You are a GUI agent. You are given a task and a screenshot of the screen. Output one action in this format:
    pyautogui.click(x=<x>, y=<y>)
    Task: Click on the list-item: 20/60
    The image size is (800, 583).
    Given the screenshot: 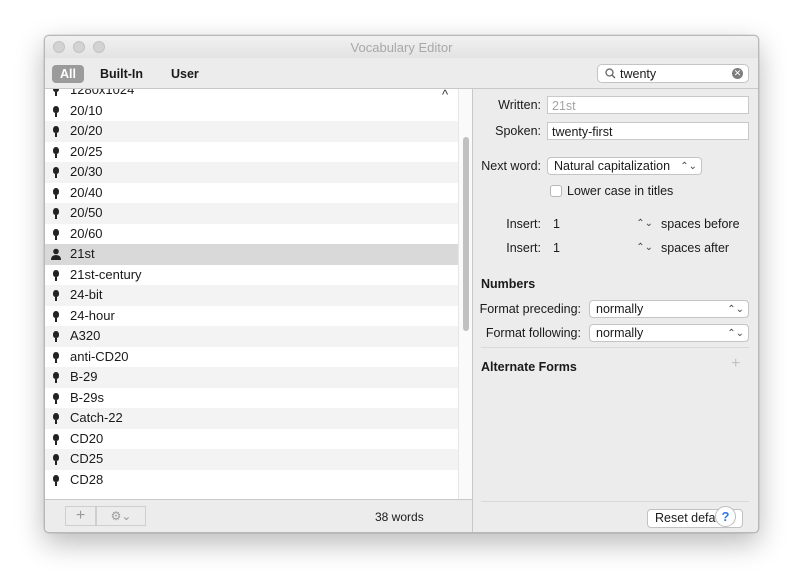 What is the action you would take?
    pyautogui.click(x=251, y=234)
    